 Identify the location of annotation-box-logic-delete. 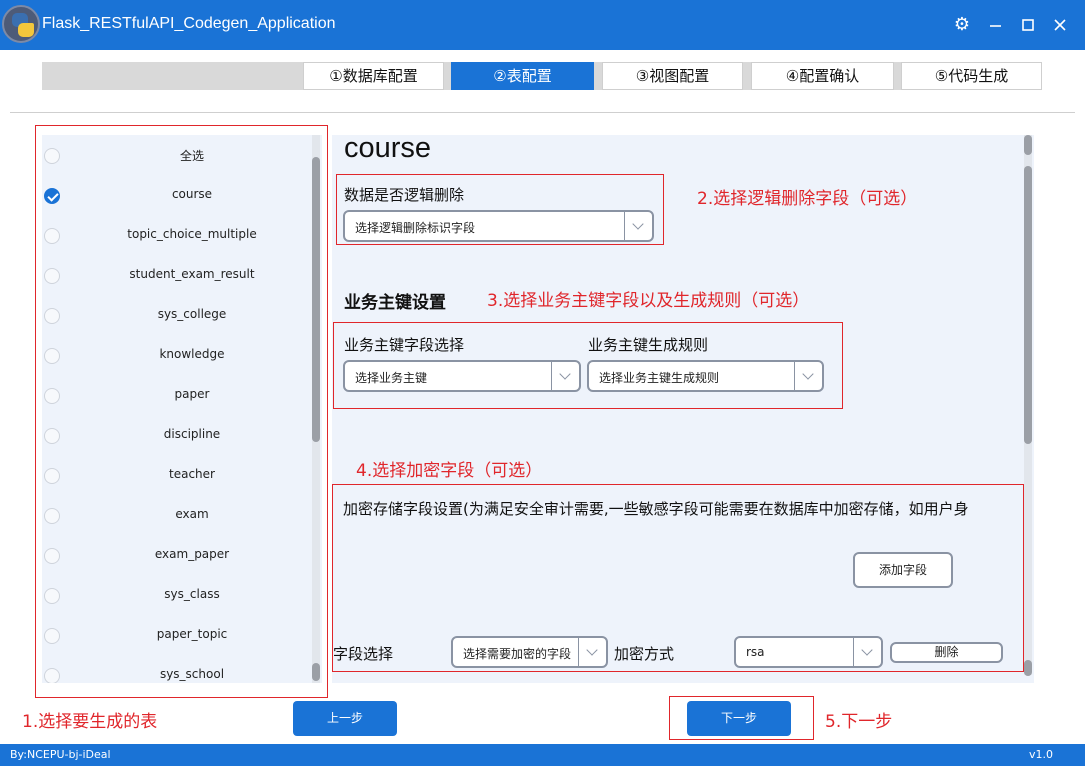
(500, 209).